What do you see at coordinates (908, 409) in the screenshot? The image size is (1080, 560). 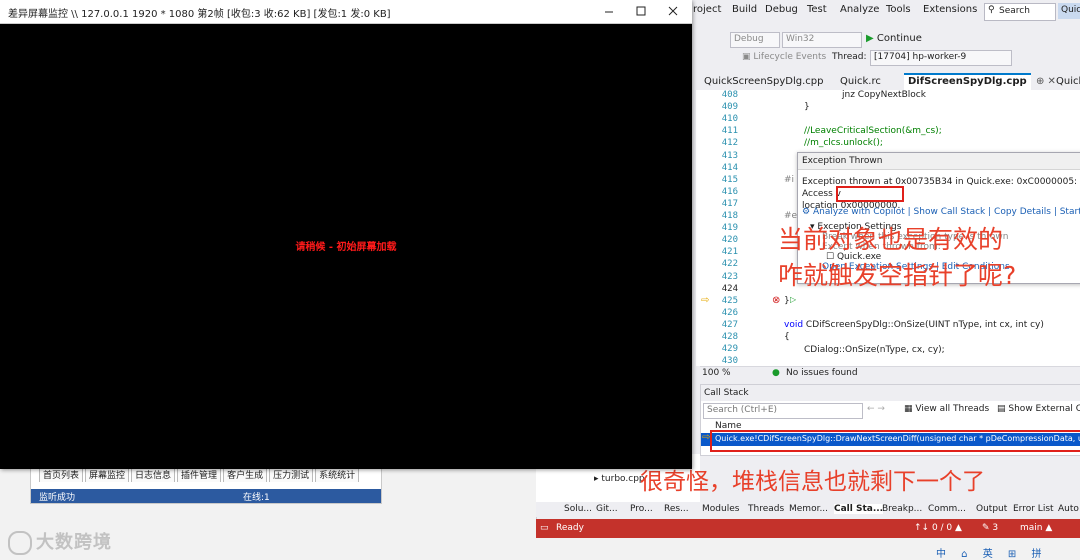 I see `threads-icon: ▦` at bounding box center [908, 409].